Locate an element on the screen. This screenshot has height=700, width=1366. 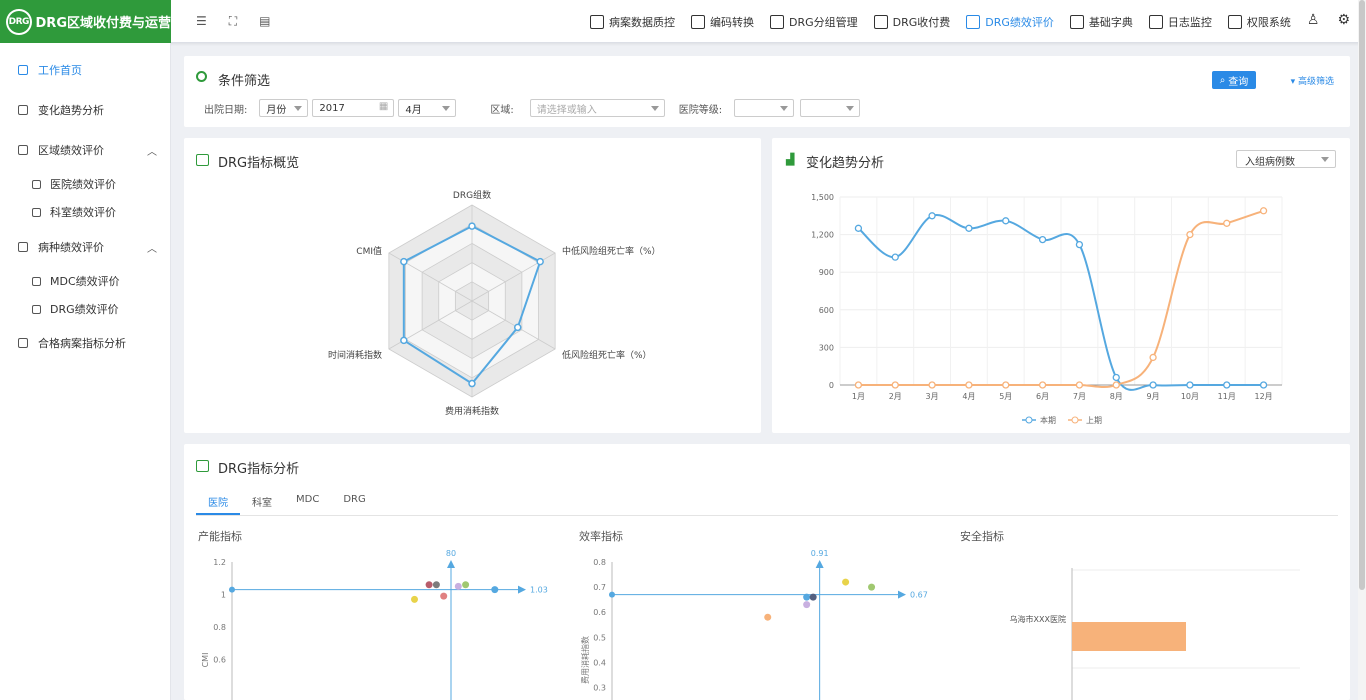
sidebar-item-1: 变化趋势分析 is located at coordinates (85, 110).